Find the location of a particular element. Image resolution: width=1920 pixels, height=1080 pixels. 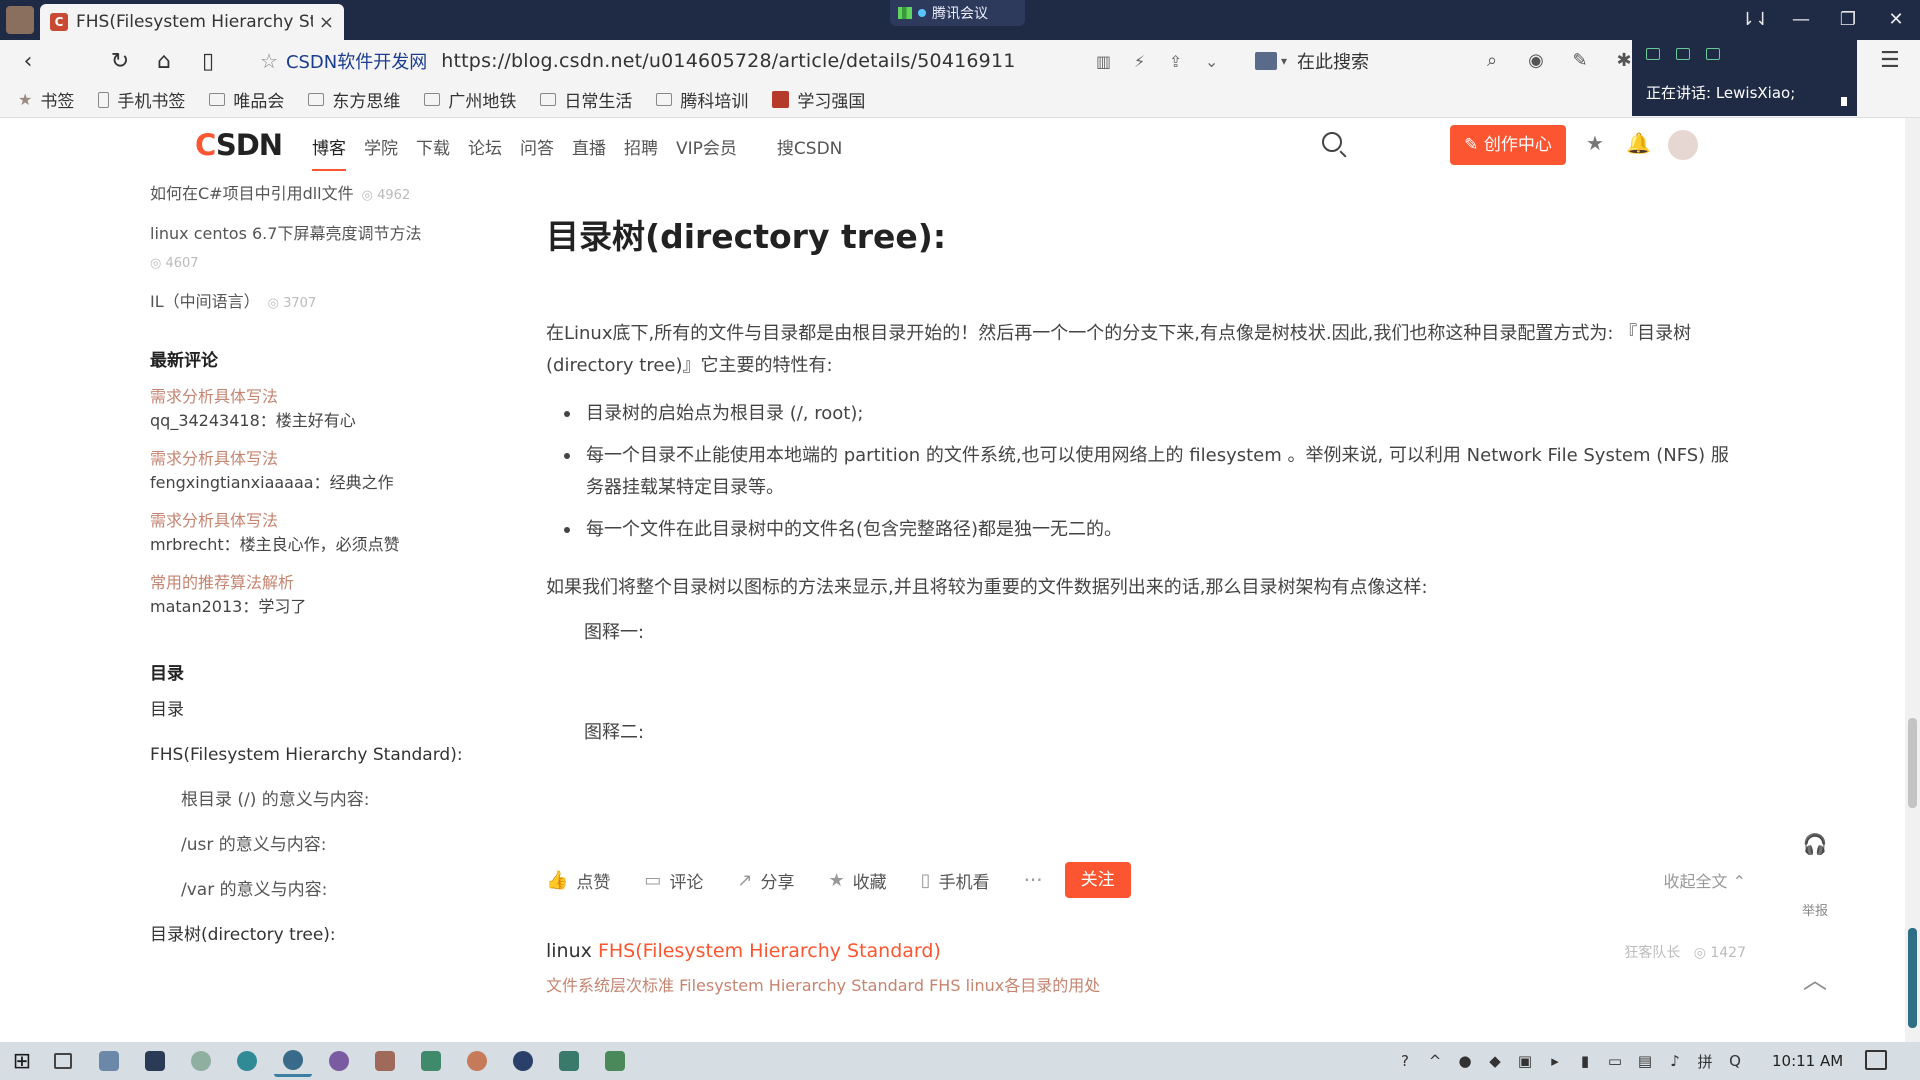

notification-bell-icon: 🔔 is located at coordinates (1638, 143).